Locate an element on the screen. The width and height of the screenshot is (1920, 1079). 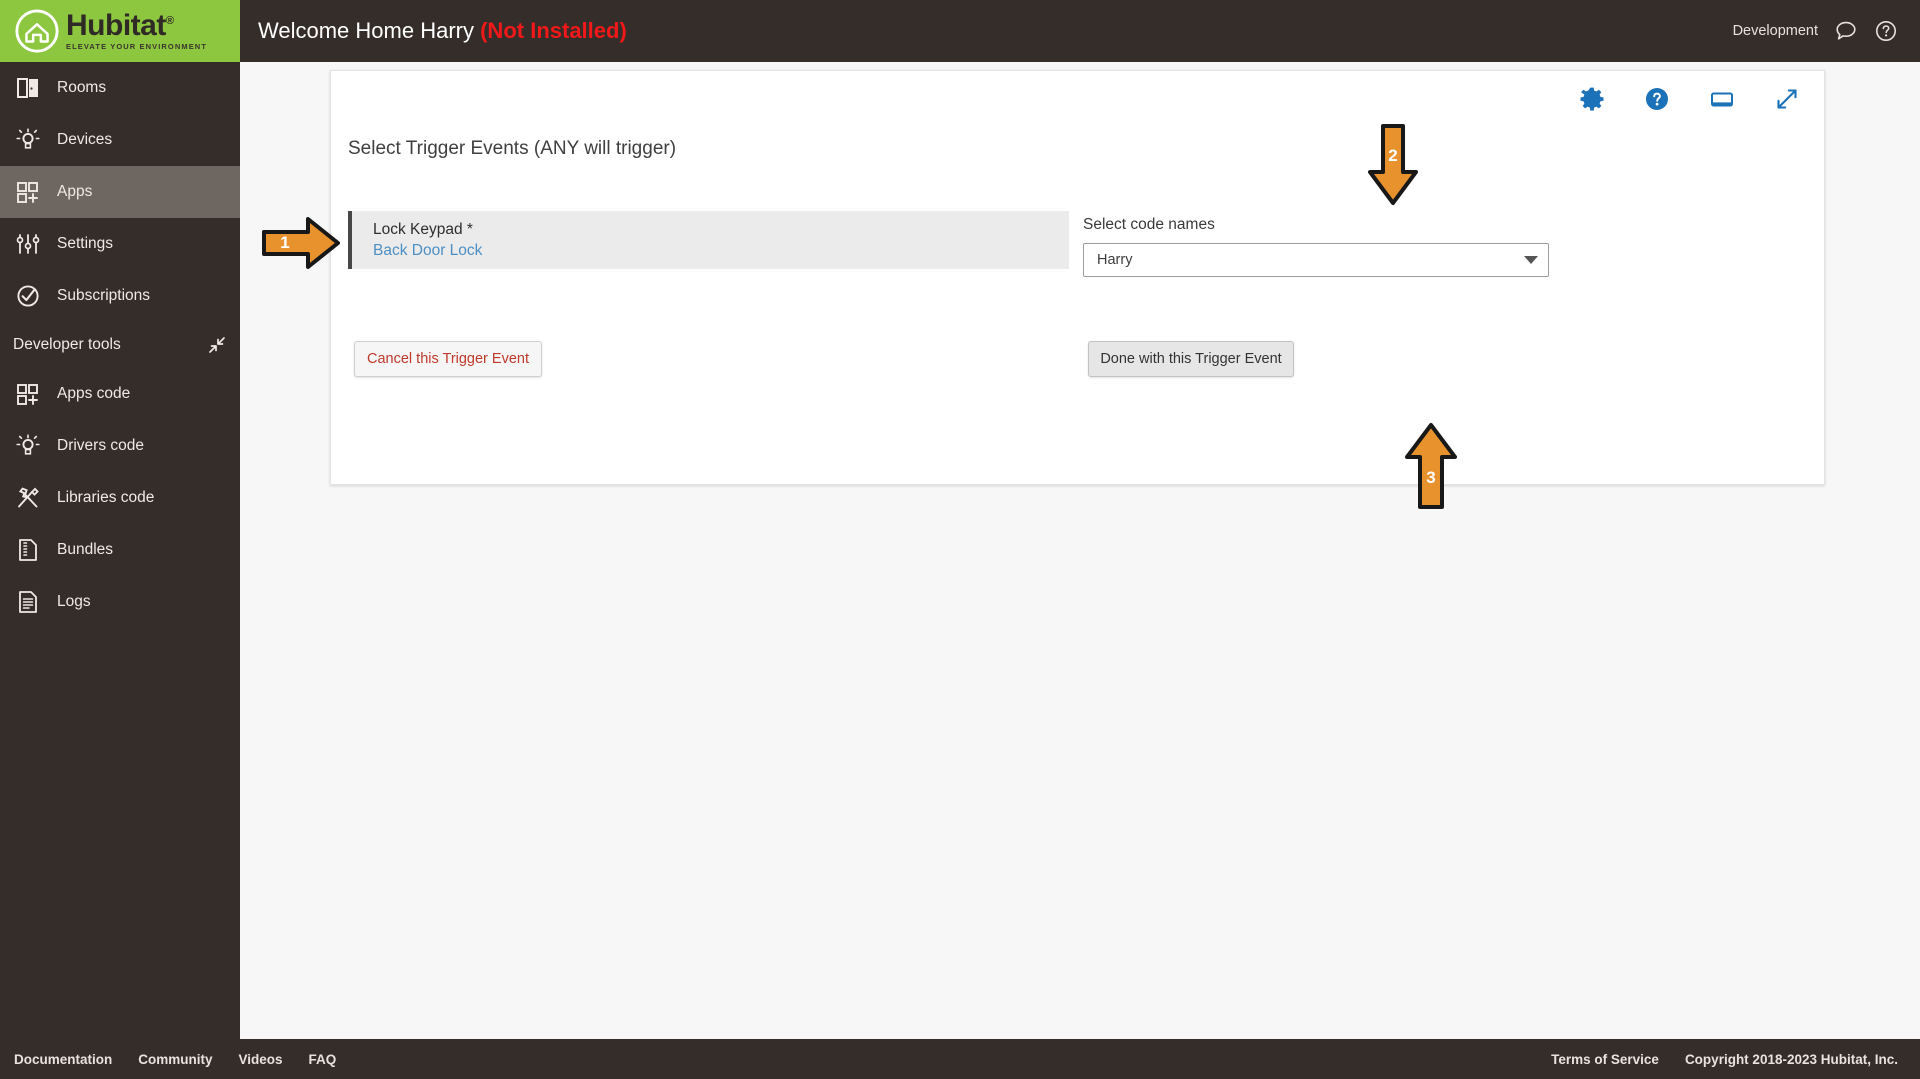
brand-wordmark: Hubitat® ELEVATE YOUR ENVIRONMENT is located at coordinates (136, 31).